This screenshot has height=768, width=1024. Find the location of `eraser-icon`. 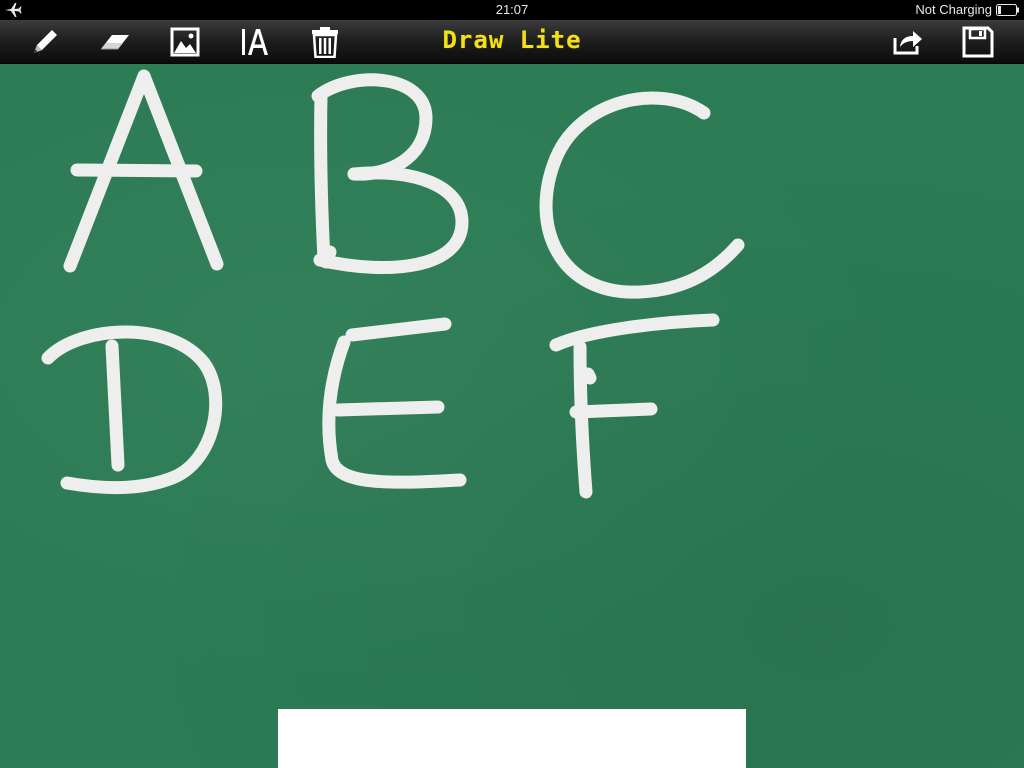

eraser-icon is located at coordinates (115, 42).